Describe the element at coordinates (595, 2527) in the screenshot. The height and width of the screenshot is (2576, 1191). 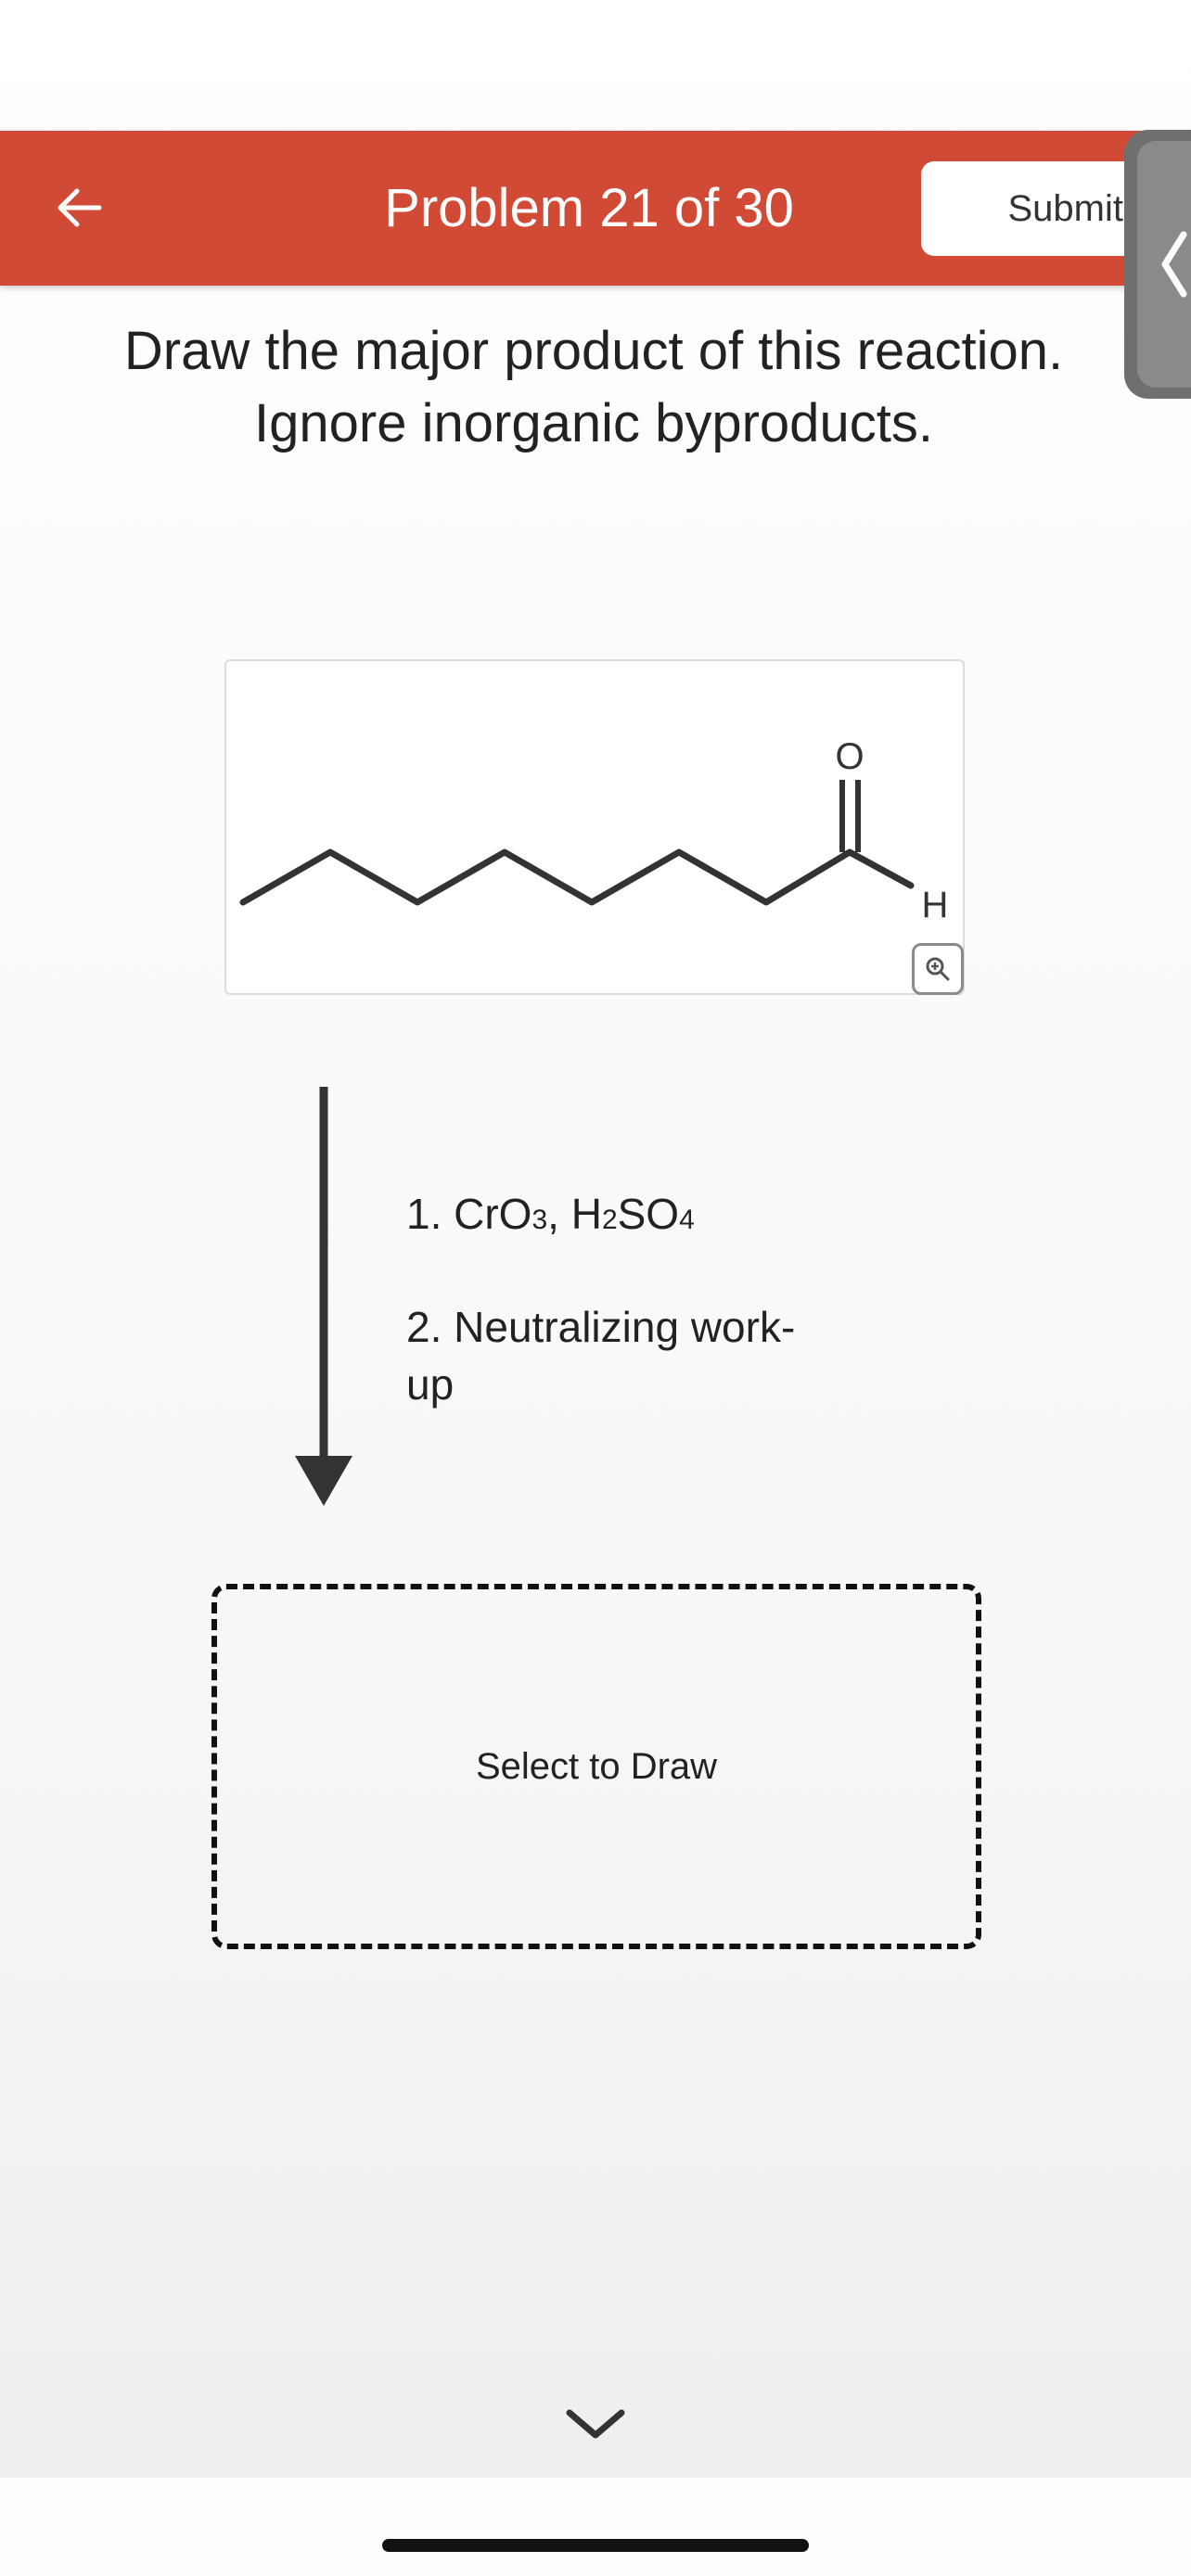
I see `bottom-bar` at that location.